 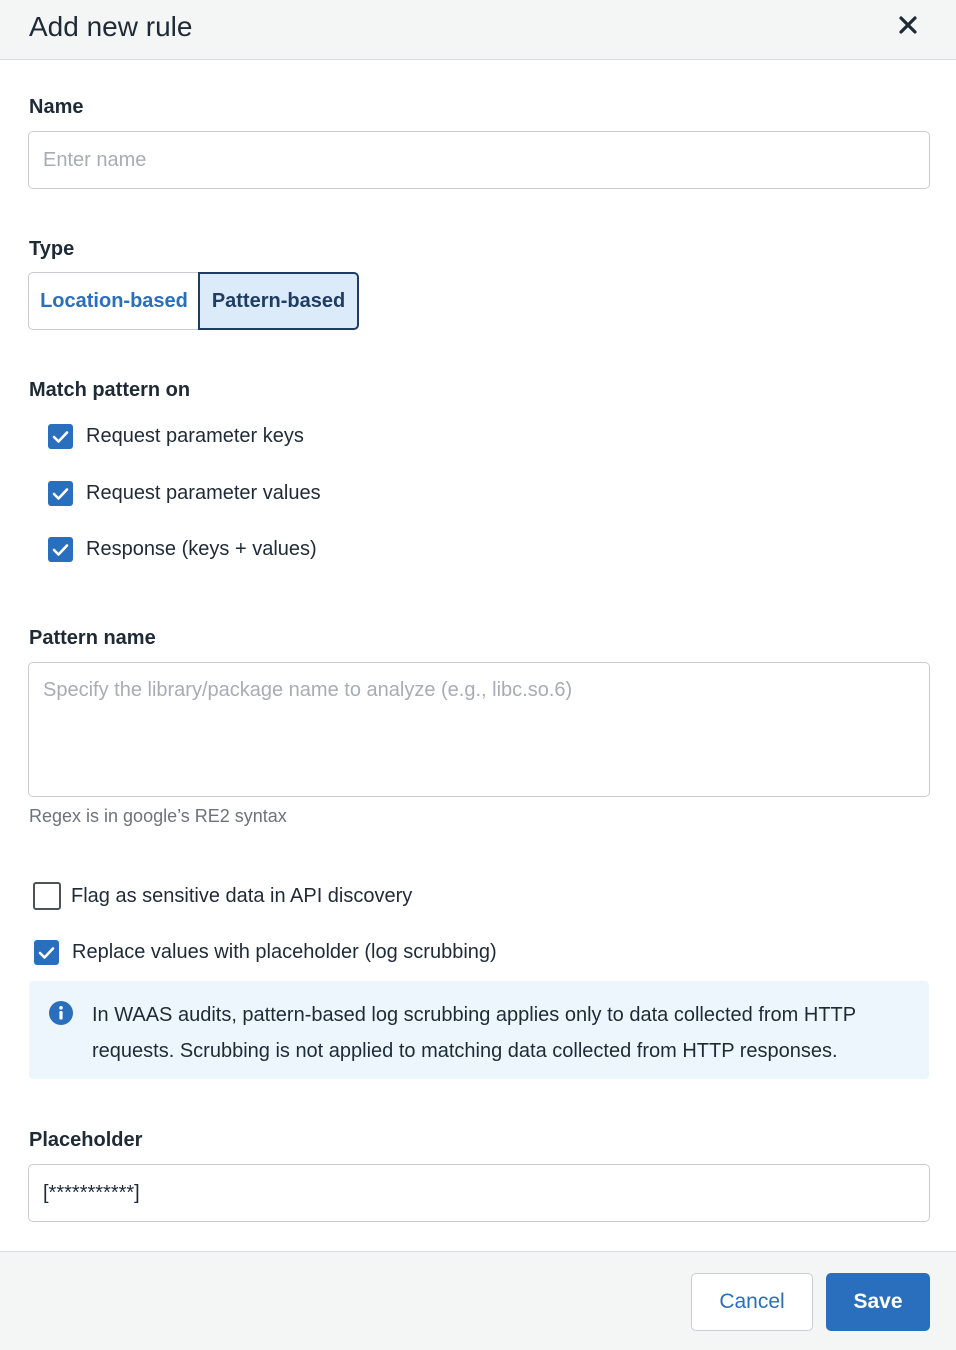 I want to click on pattern-name-textarea, so click(x=479, y=729).